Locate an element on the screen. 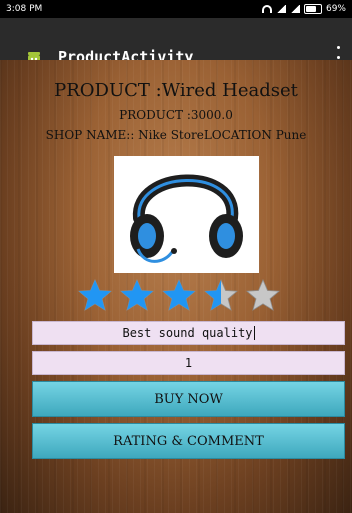 The image size is (352, 513). comment-input: Best sound quality is located at coordinates (188, 333).